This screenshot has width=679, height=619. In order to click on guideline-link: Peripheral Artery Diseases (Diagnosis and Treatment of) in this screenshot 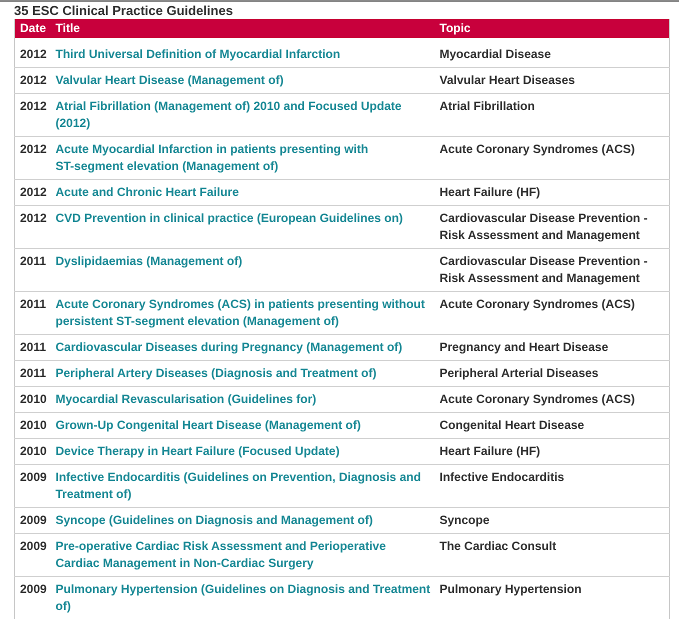, I will do `click(216, 373)`.